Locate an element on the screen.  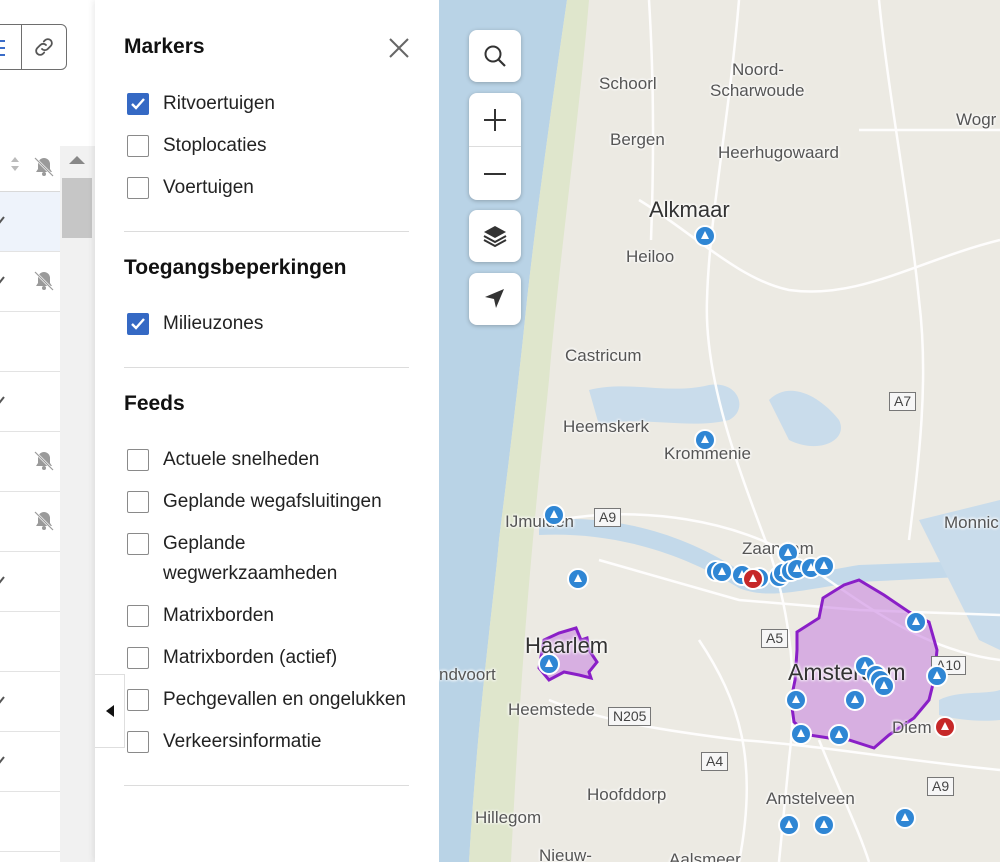
feeds-title: Feeds is located at coordinates (154, 403).